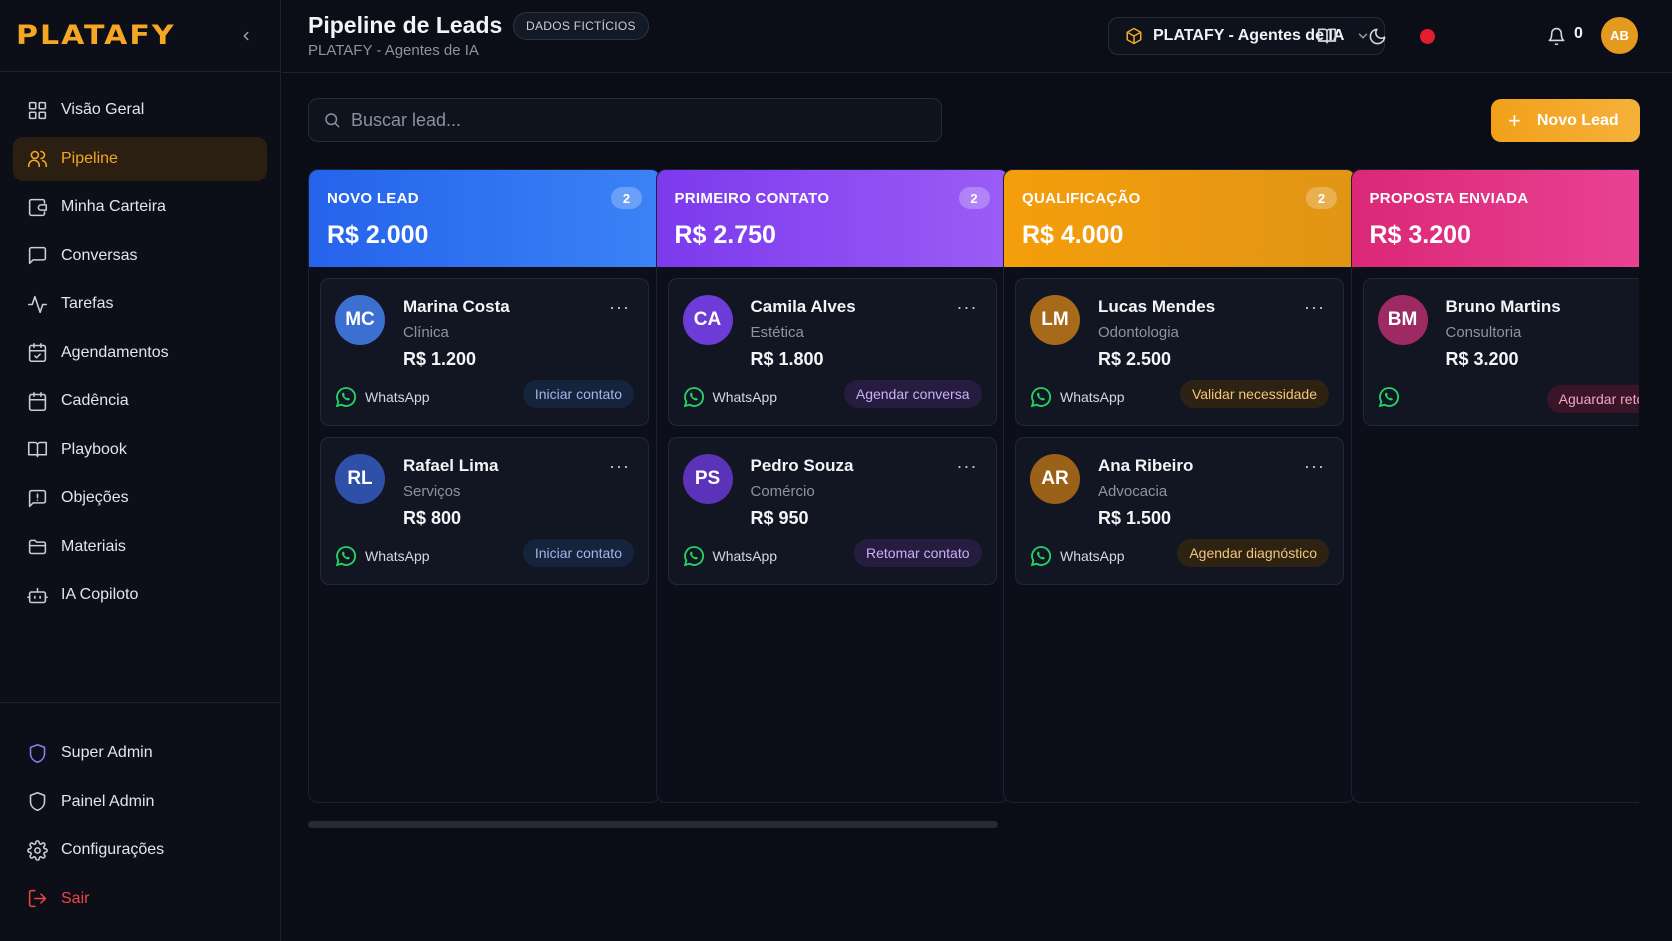  I want to click on sidebar-item-configuracoes: Configurações, so click(140, 850).